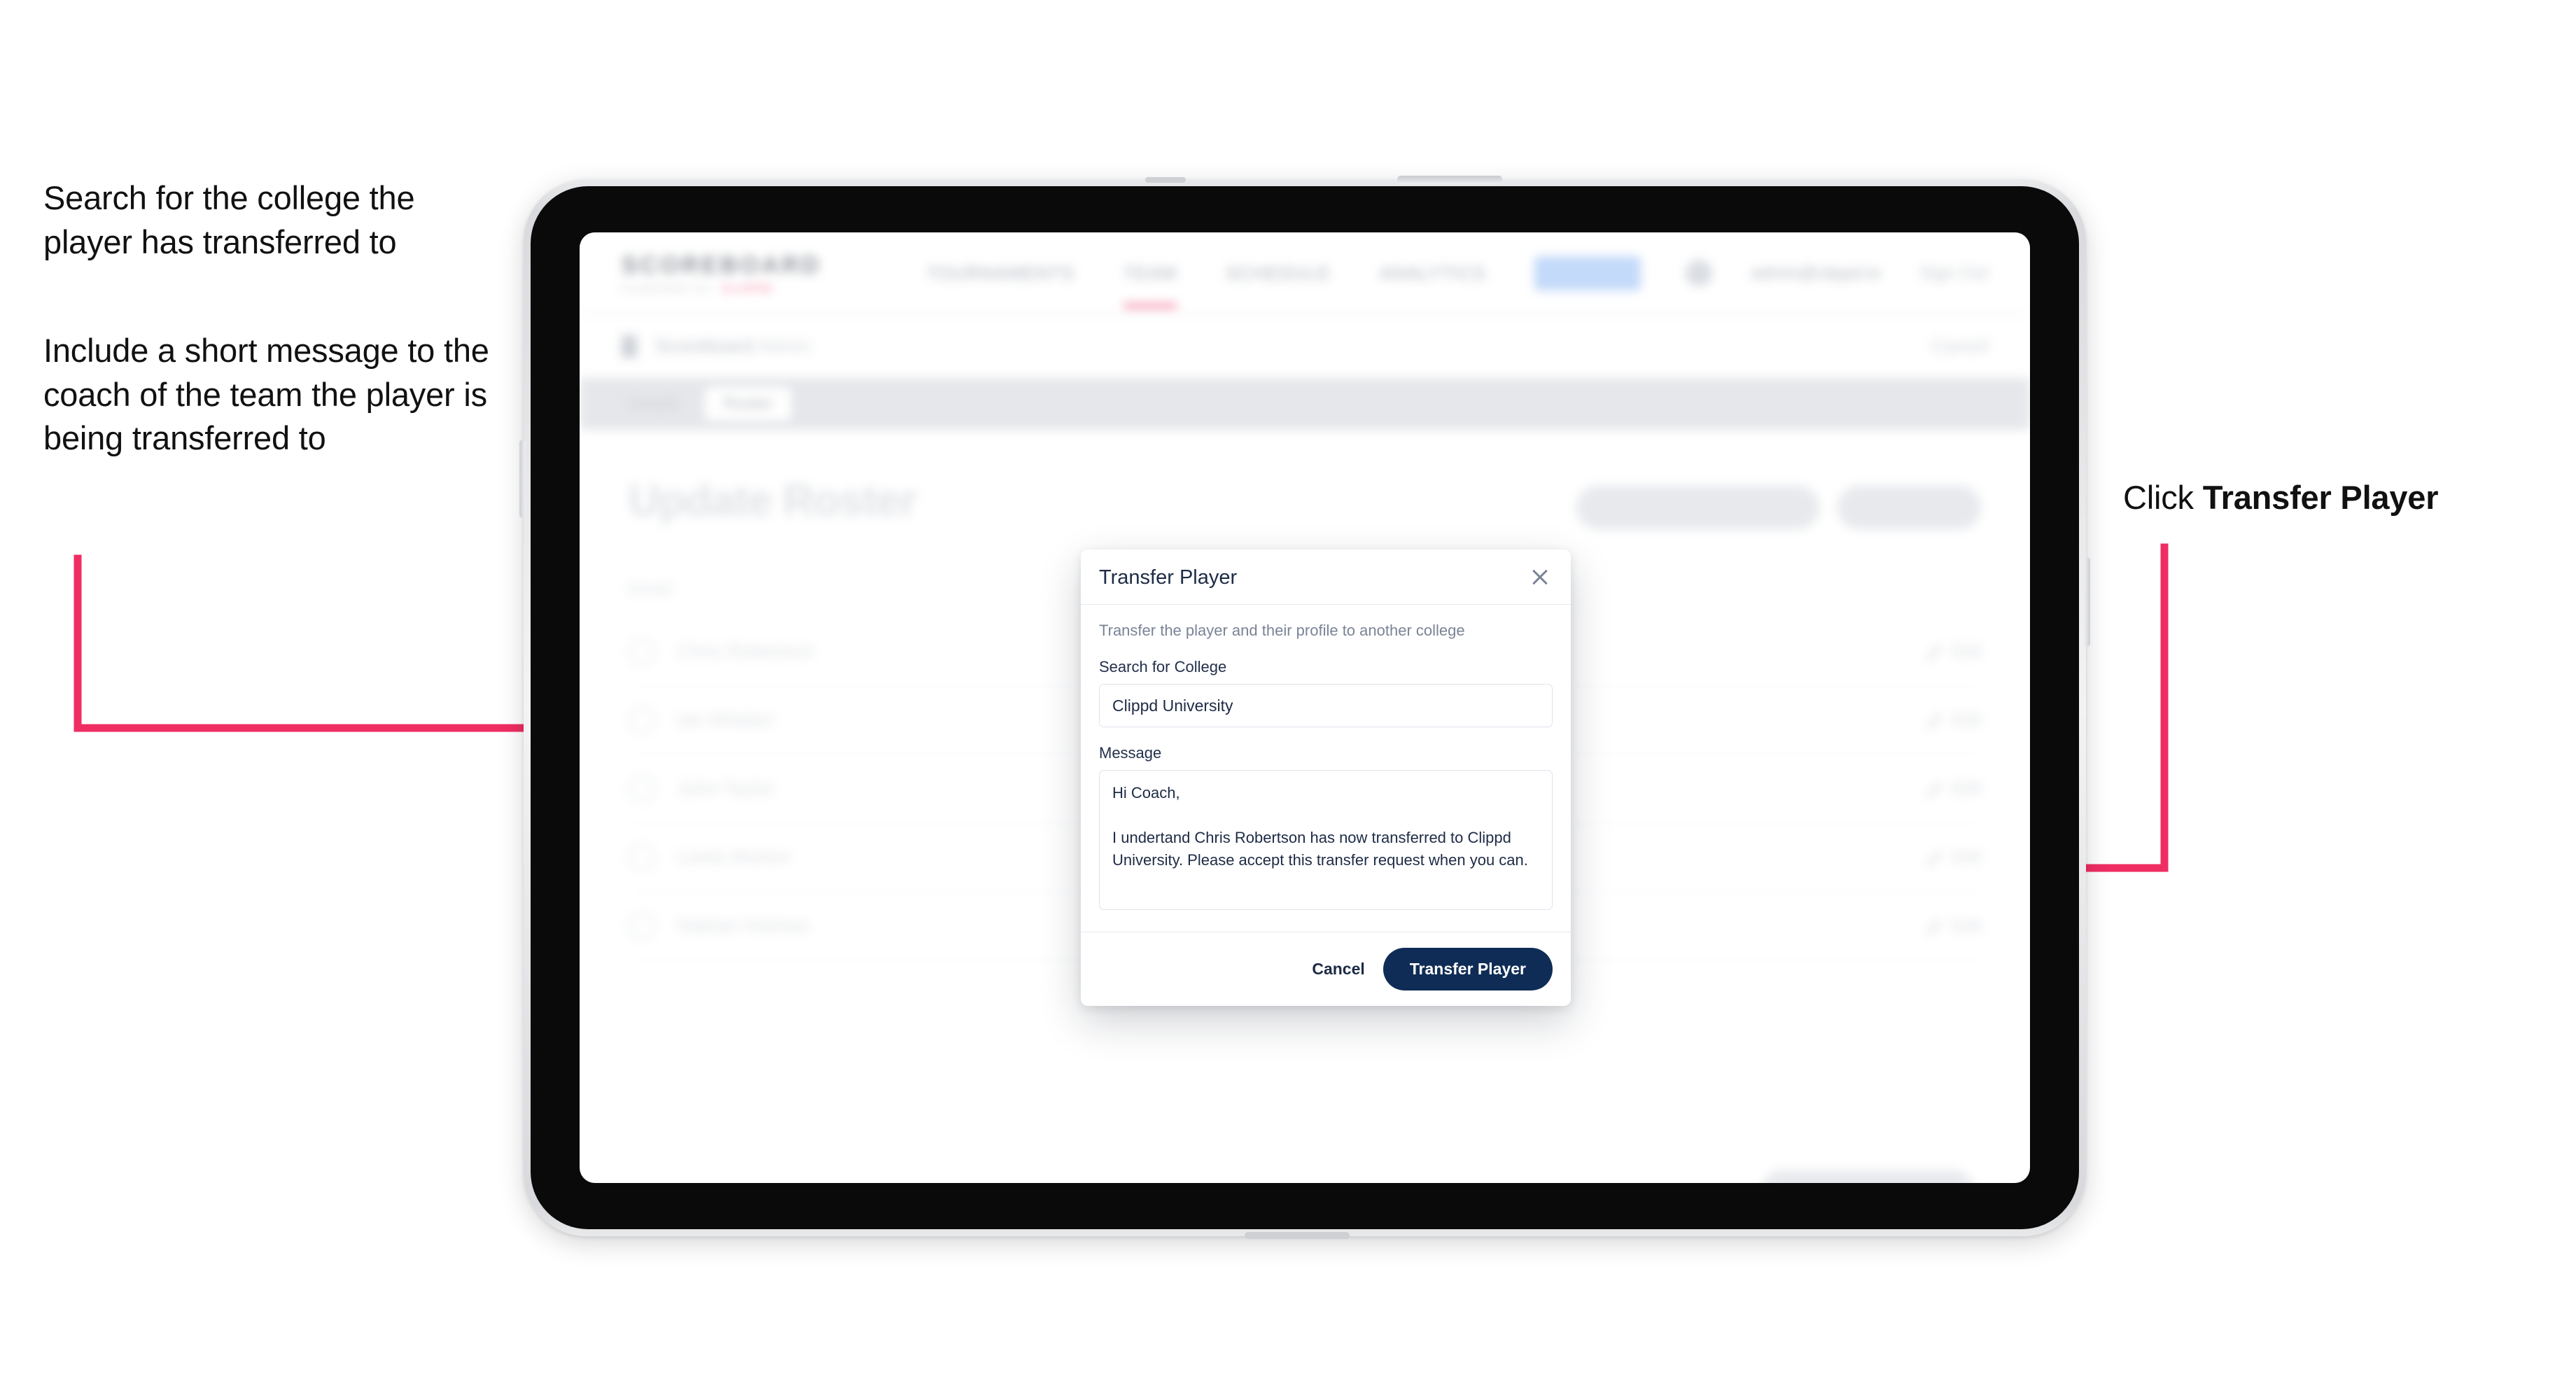  I want to click on device-connector, so click(1297, 1235).